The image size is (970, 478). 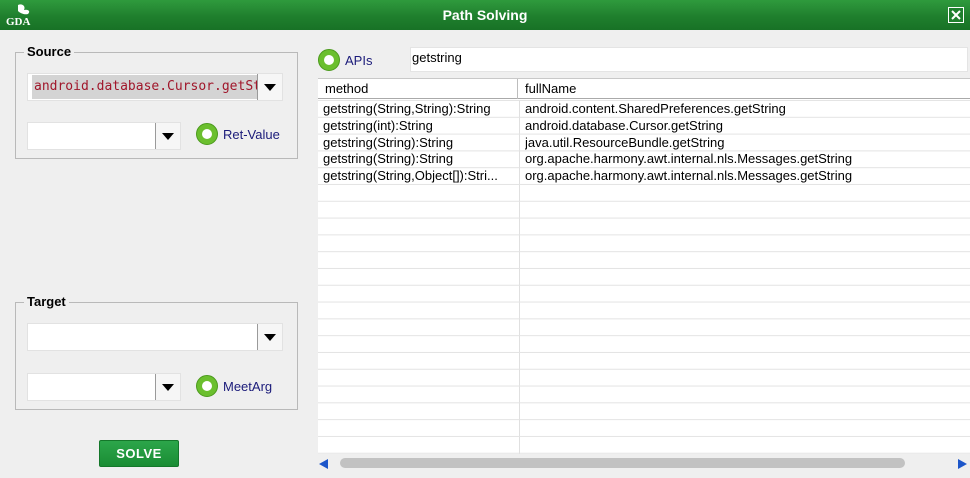 I want to click on apis-label: APIs, so click(x=358, y=60).